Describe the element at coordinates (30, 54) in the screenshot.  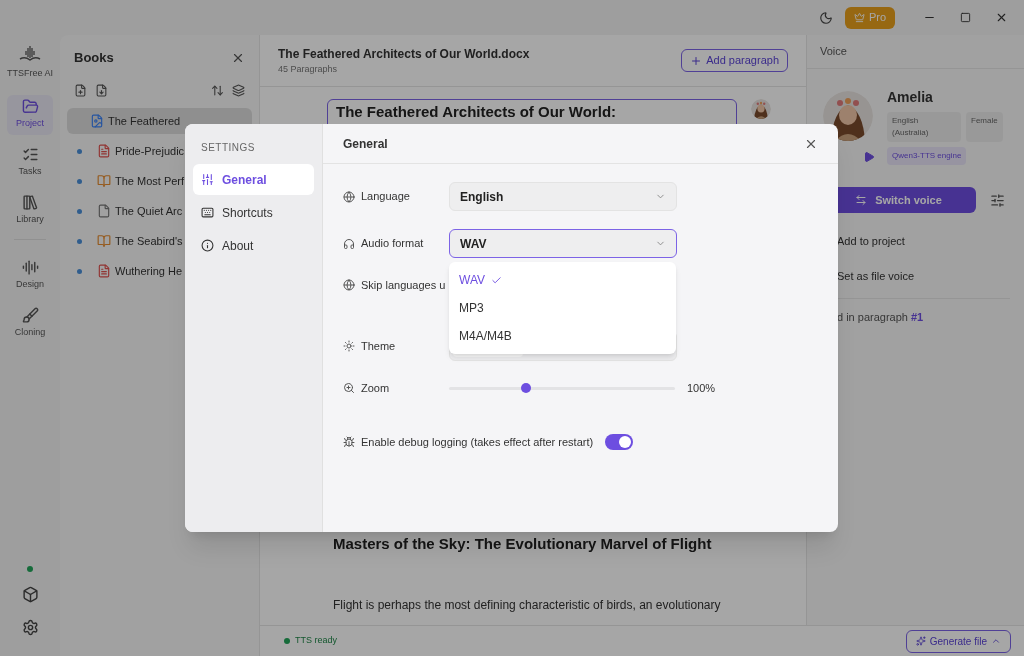
I see `logo-icon` at that location.